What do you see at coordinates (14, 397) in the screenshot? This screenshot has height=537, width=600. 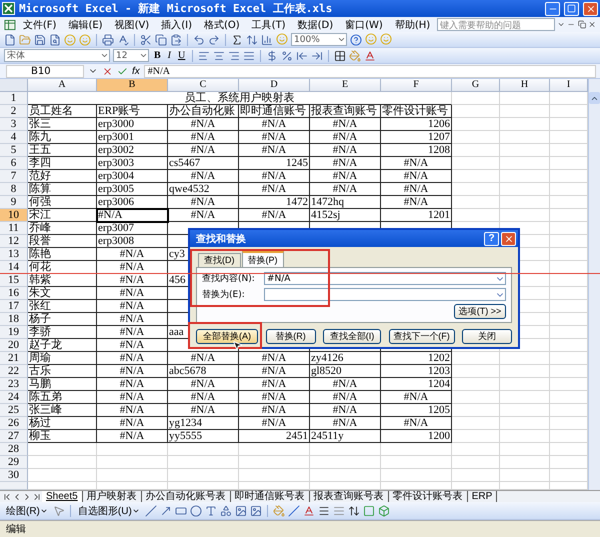 I see `row-header: 24` at bounding box center [14, 397].